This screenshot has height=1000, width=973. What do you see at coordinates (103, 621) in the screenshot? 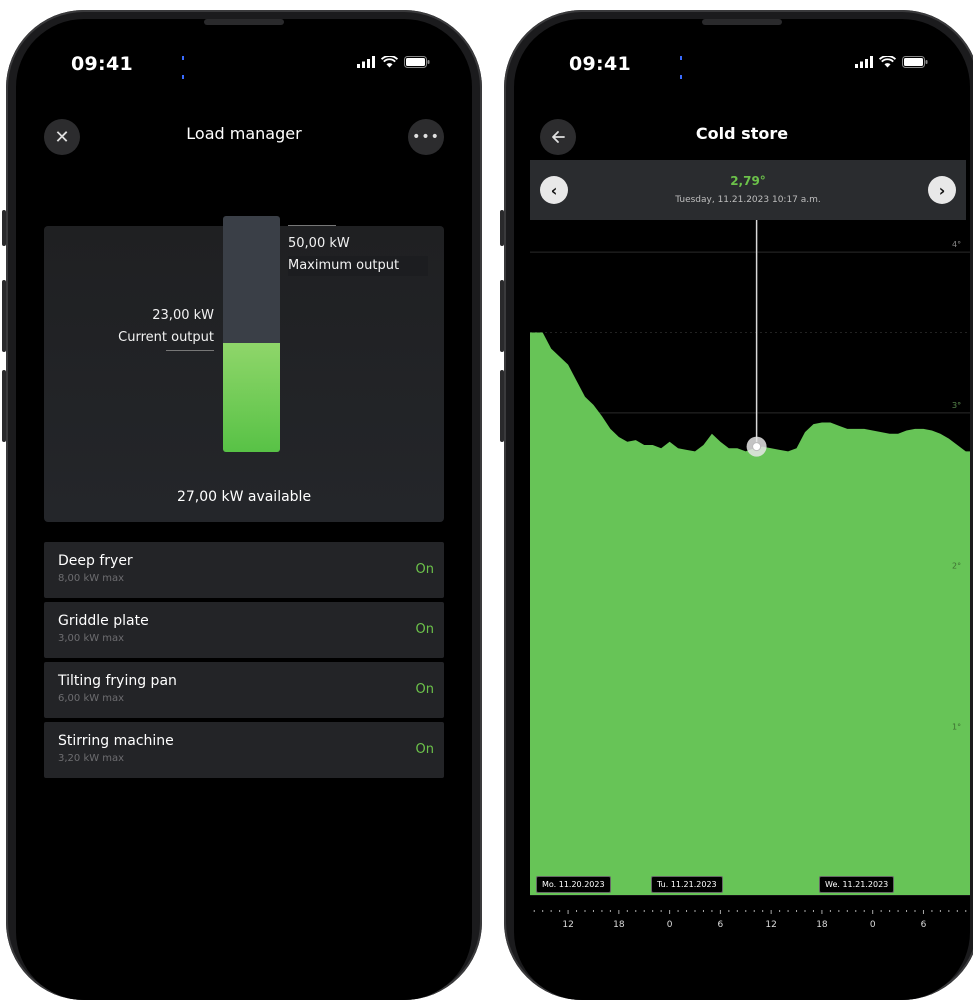
I see `device-name: Griddle plate` at bounding box center [103, 621].